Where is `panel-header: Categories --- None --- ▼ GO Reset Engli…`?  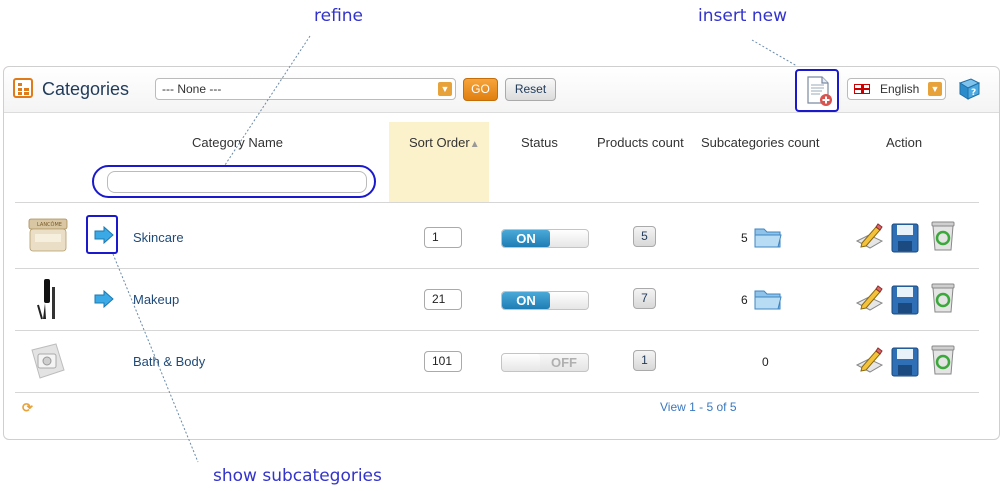 panel-header: Categories --- None --- ▼ GO Reset Engli… is located at coordinates (501, 90).